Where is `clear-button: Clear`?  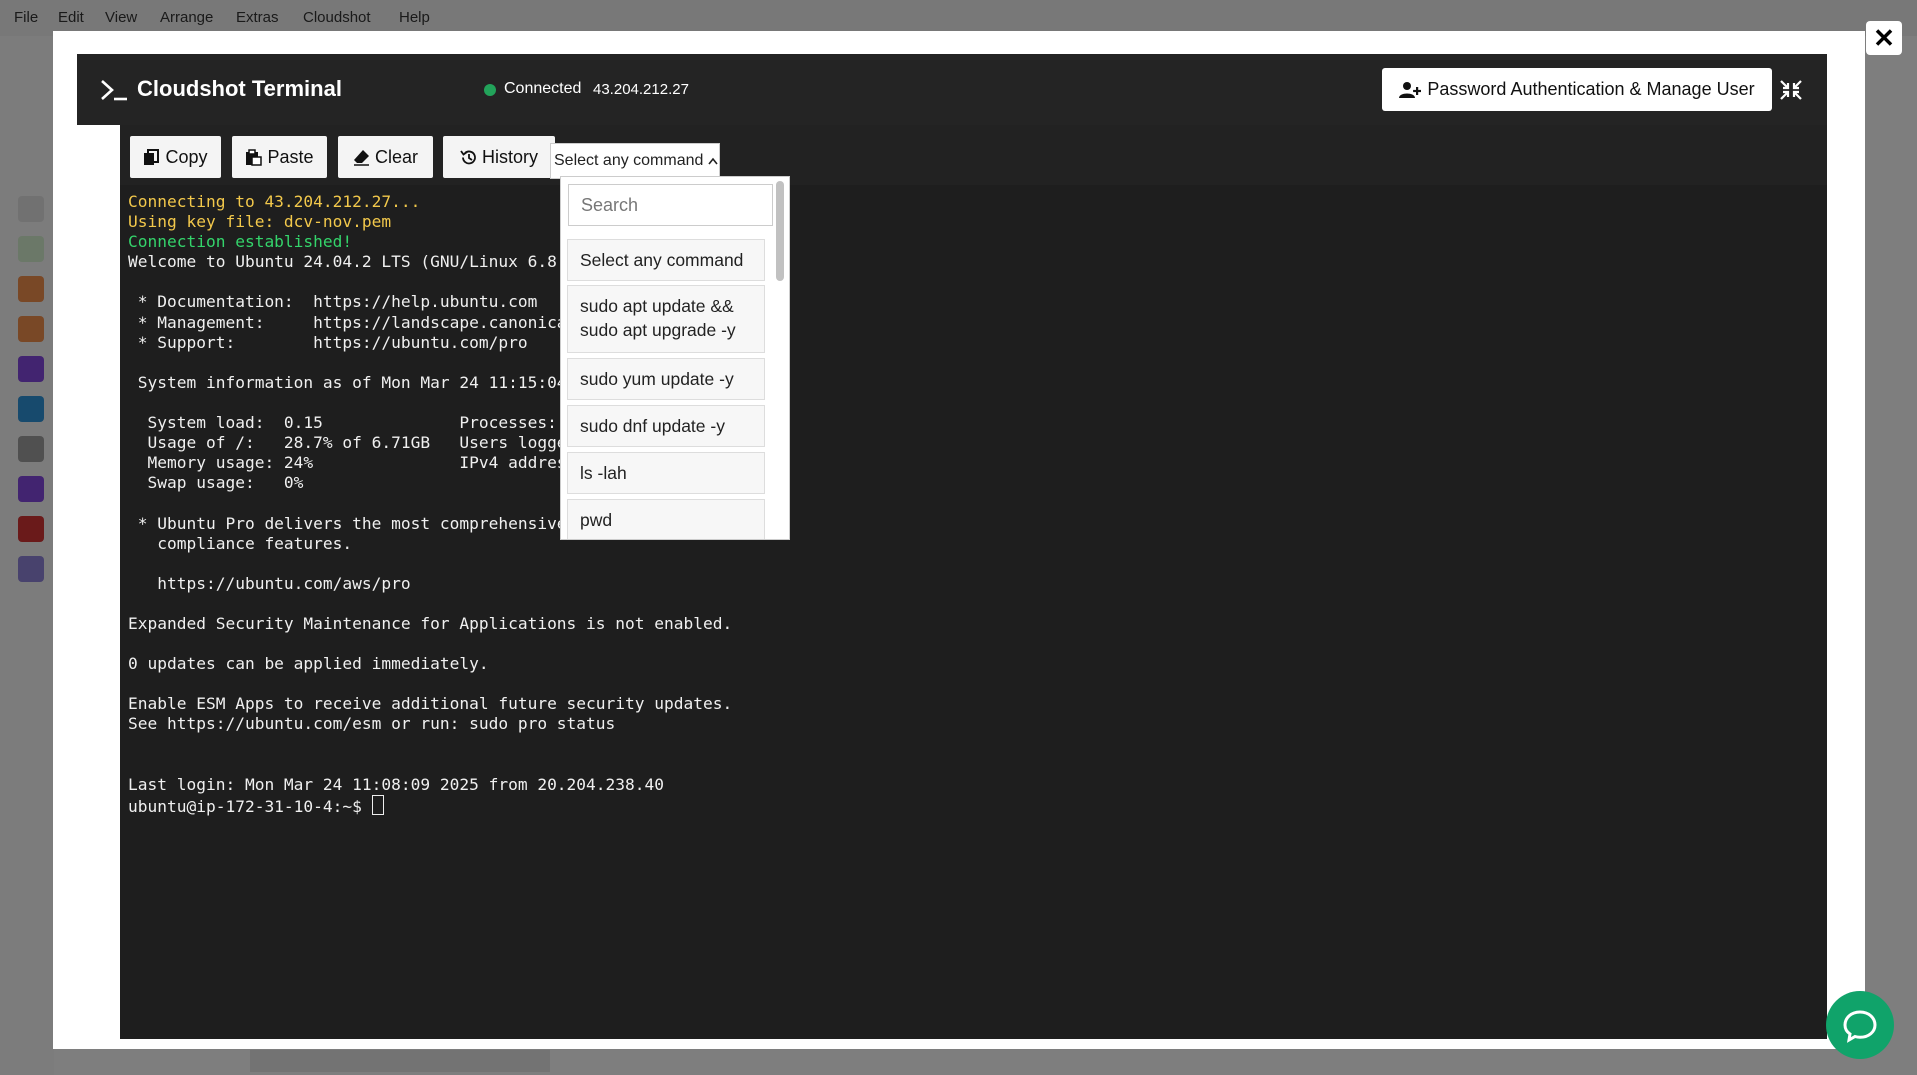 clear-button: Clear is located at coordinates (385, 157).